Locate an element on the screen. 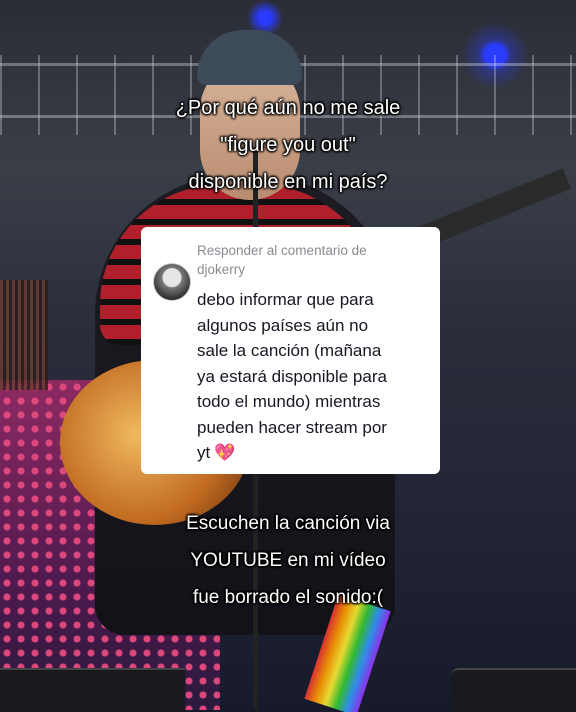 This screenshot has height=712, width=576. commenter-avatar is located at coordinates (172, 282).